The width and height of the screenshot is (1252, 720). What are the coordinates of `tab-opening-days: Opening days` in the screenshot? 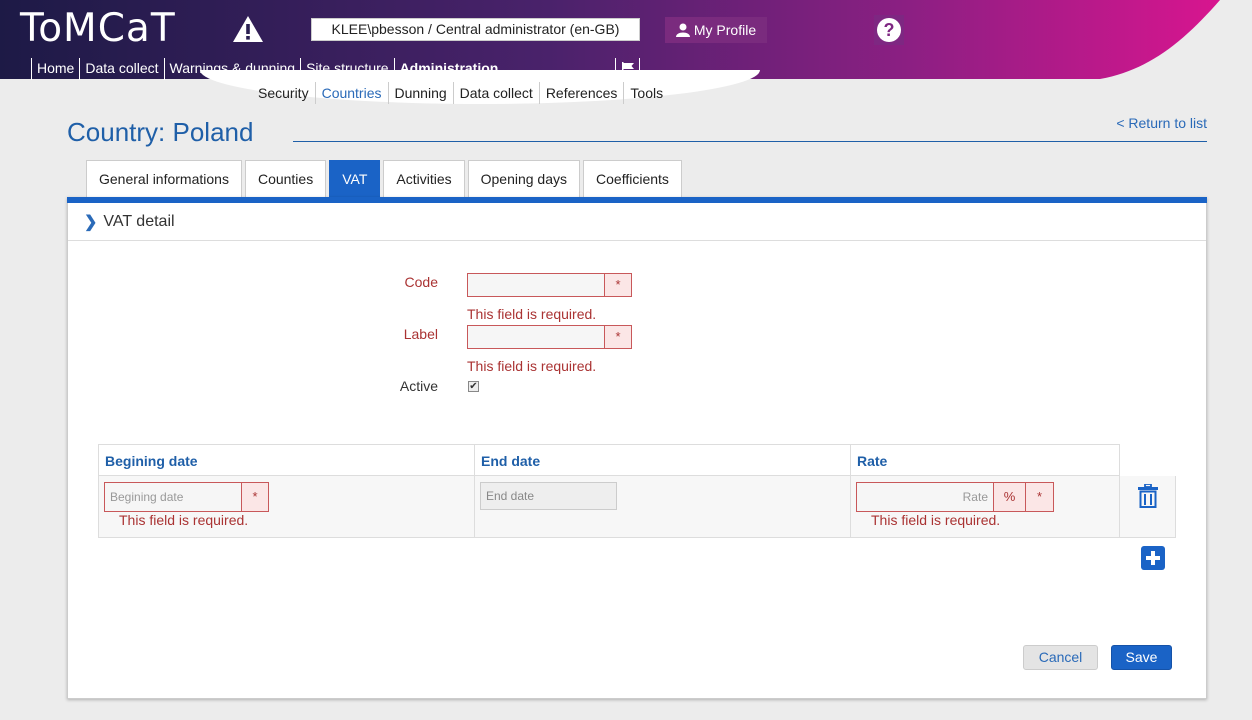 It's located at (524, 179).